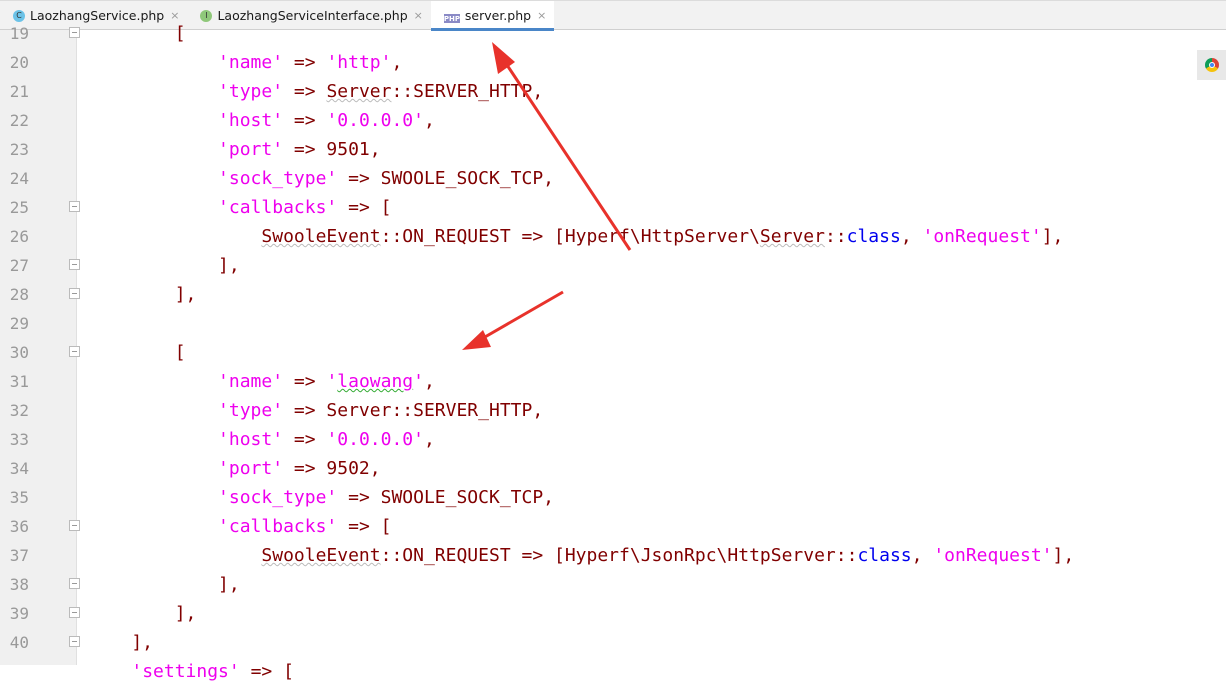 The height and width of the screenshot is (686, 1226). I want to click on red-arrow-to-second-server, so click(513, 320).